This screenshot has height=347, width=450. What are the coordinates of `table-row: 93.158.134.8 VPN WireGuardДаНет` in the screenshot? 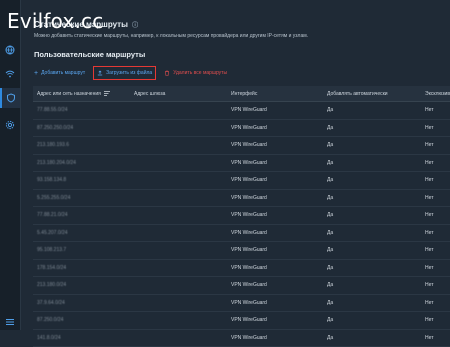 It's located at (241, 181).